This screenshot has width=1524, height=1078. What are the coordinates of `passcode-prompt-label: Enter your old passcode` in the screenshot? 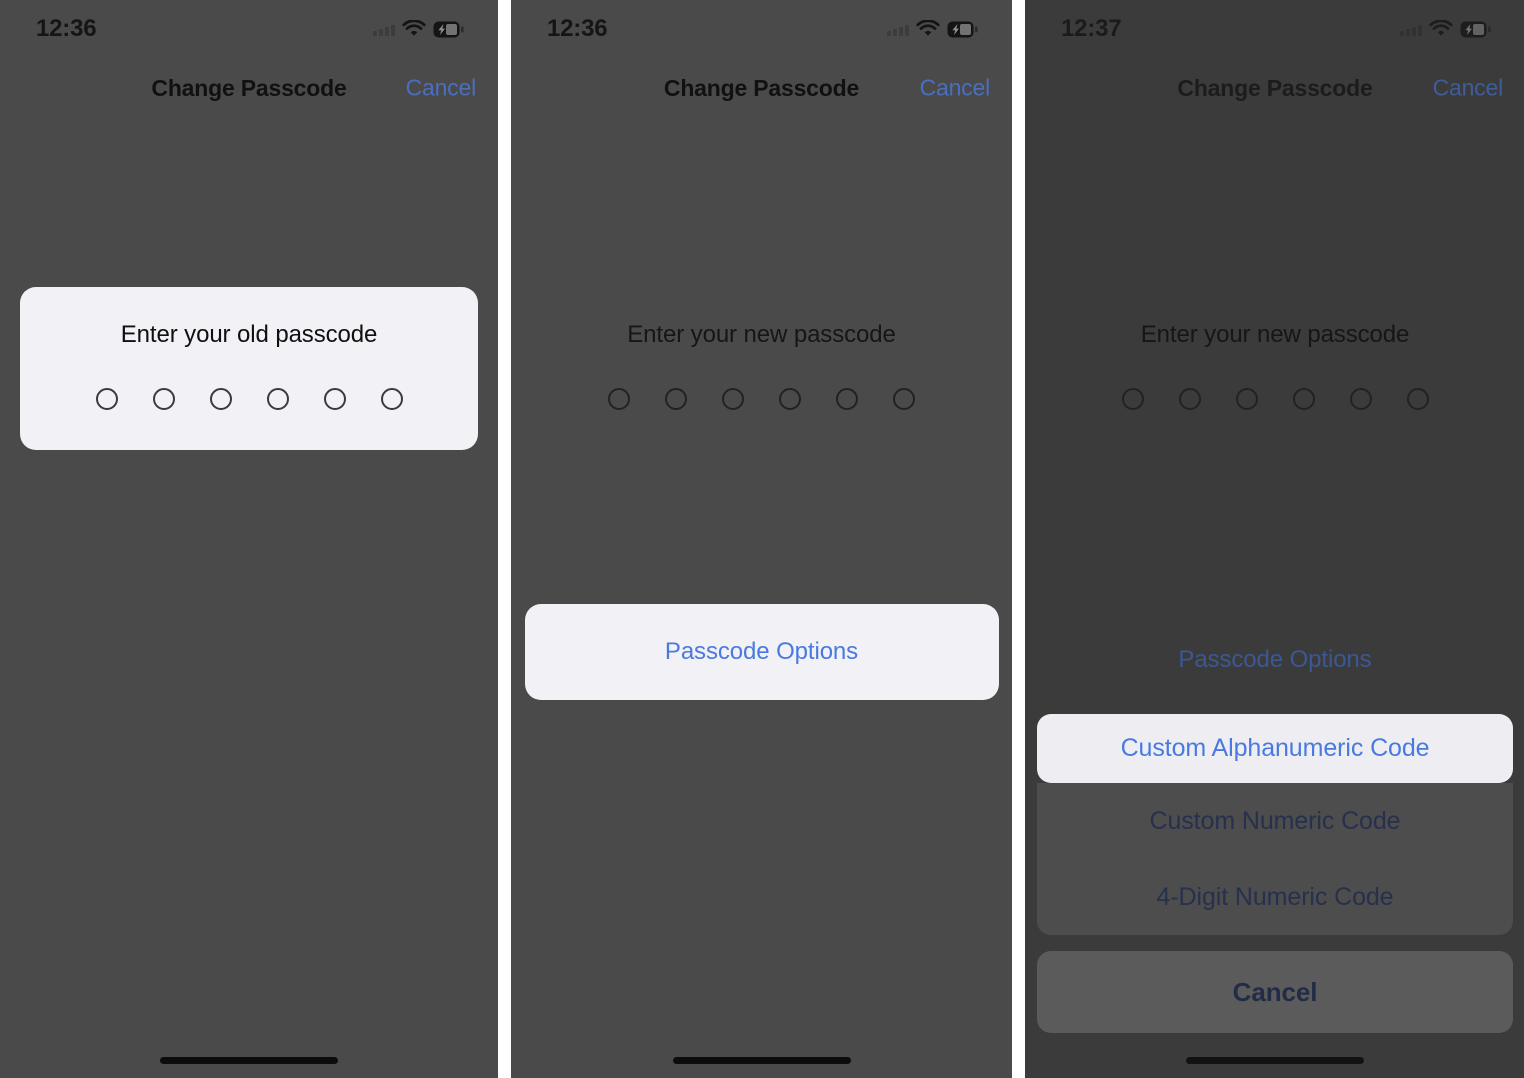 It's located at (249, 334).